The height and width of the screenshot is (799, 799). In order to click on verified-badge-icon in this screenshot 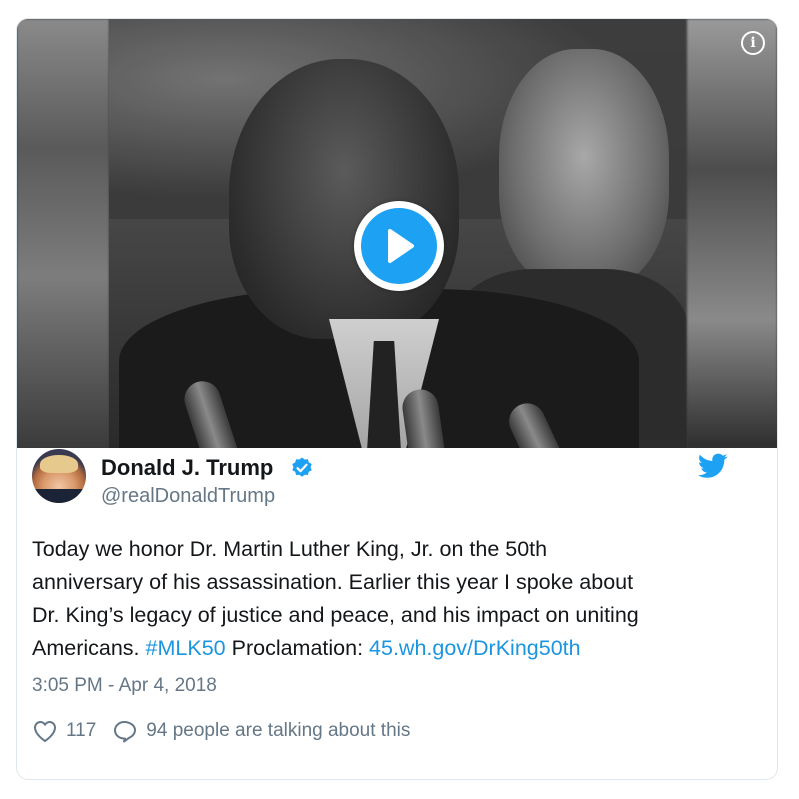, I will do `click(302, 467)`.